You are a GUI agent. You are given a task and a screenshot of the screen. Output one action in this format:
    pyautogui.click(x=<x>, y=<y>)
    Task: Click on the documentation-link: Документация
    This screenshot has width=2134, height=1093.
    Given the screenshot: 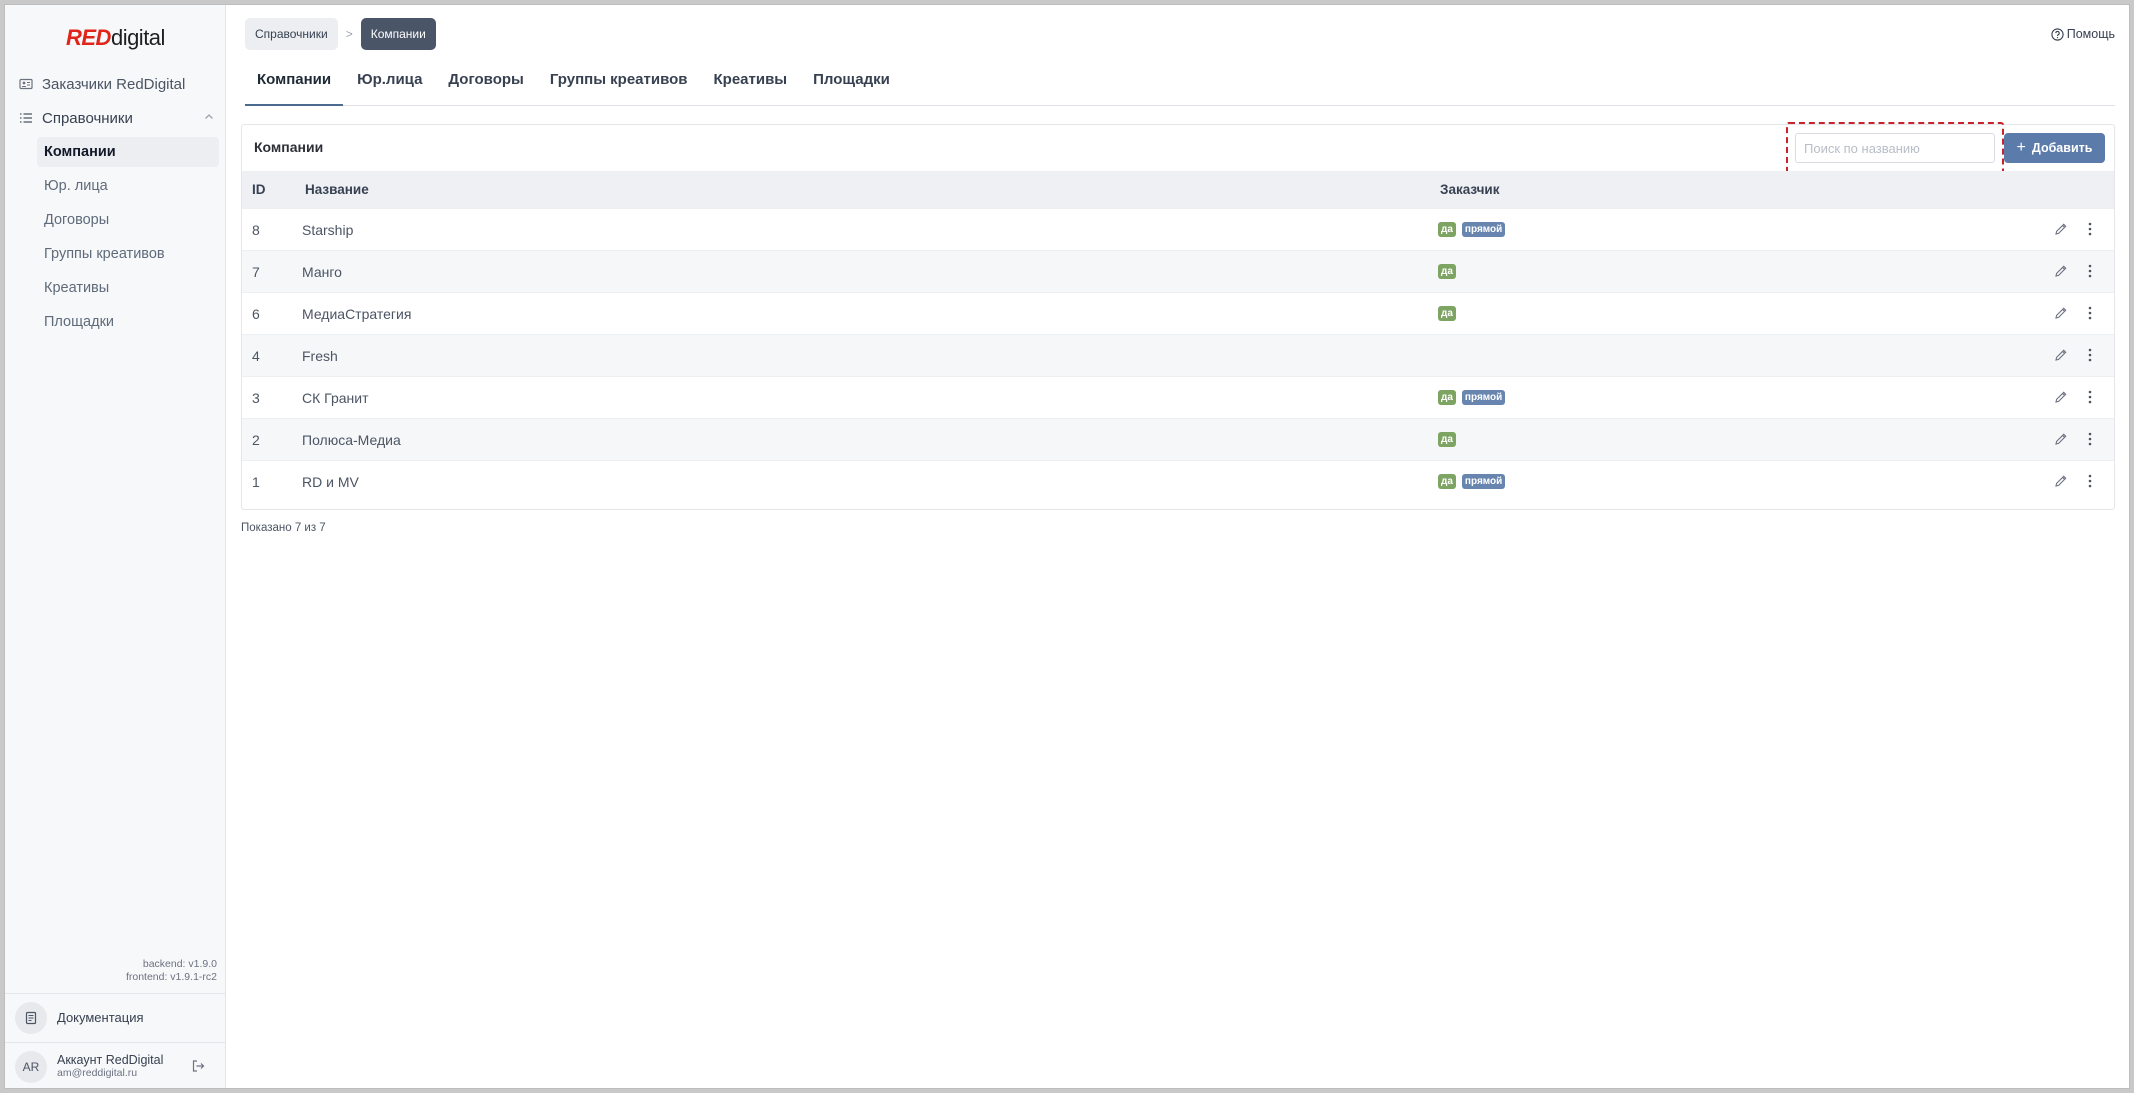 What is the action you would take?
    pyautogui.click(x=115, y=1017)
    